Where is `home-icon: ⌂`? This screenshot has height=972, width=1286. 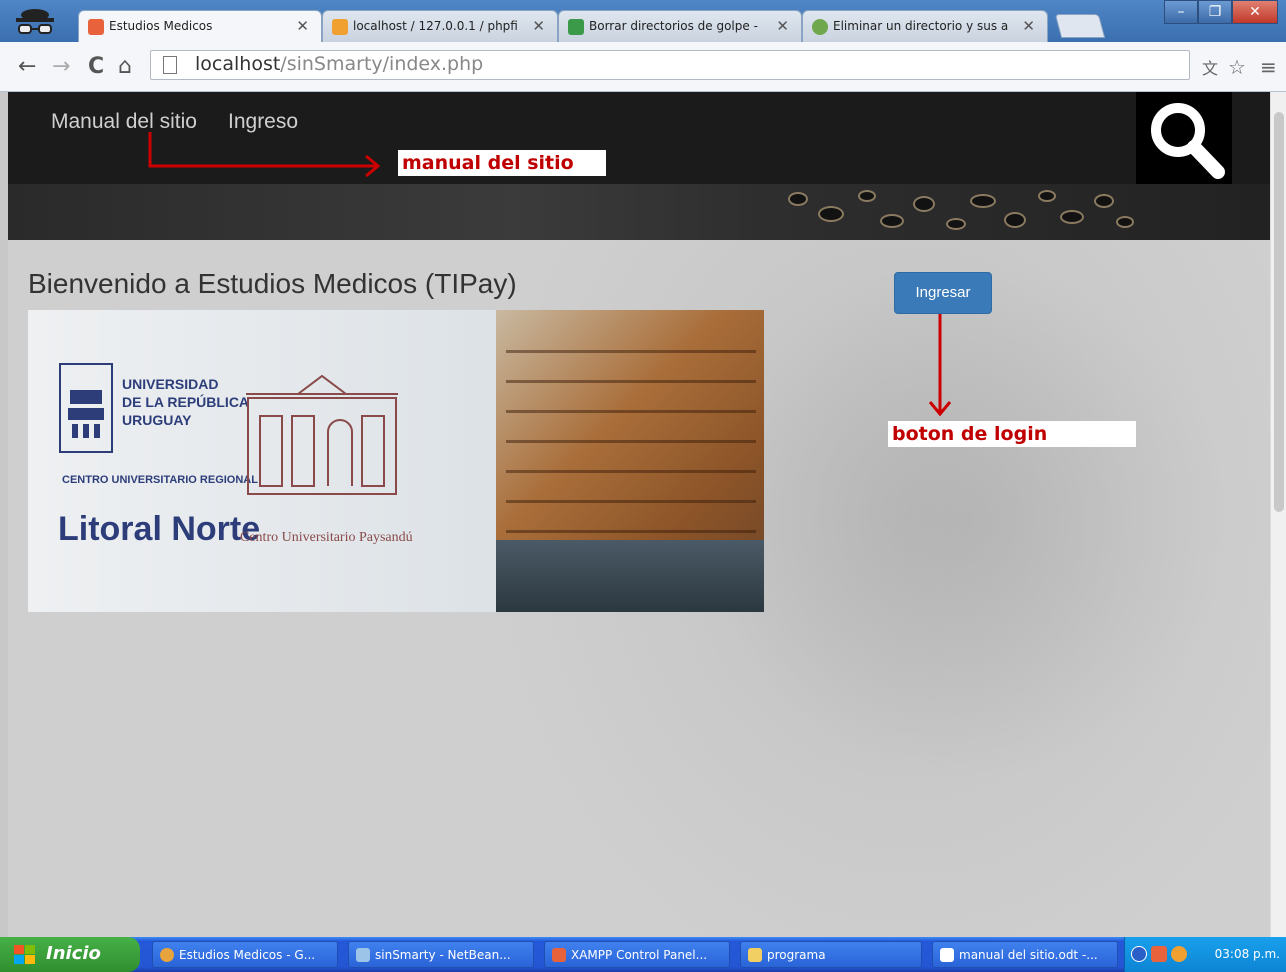 home-icon: ⌂ is located at coordinates (125, 66).